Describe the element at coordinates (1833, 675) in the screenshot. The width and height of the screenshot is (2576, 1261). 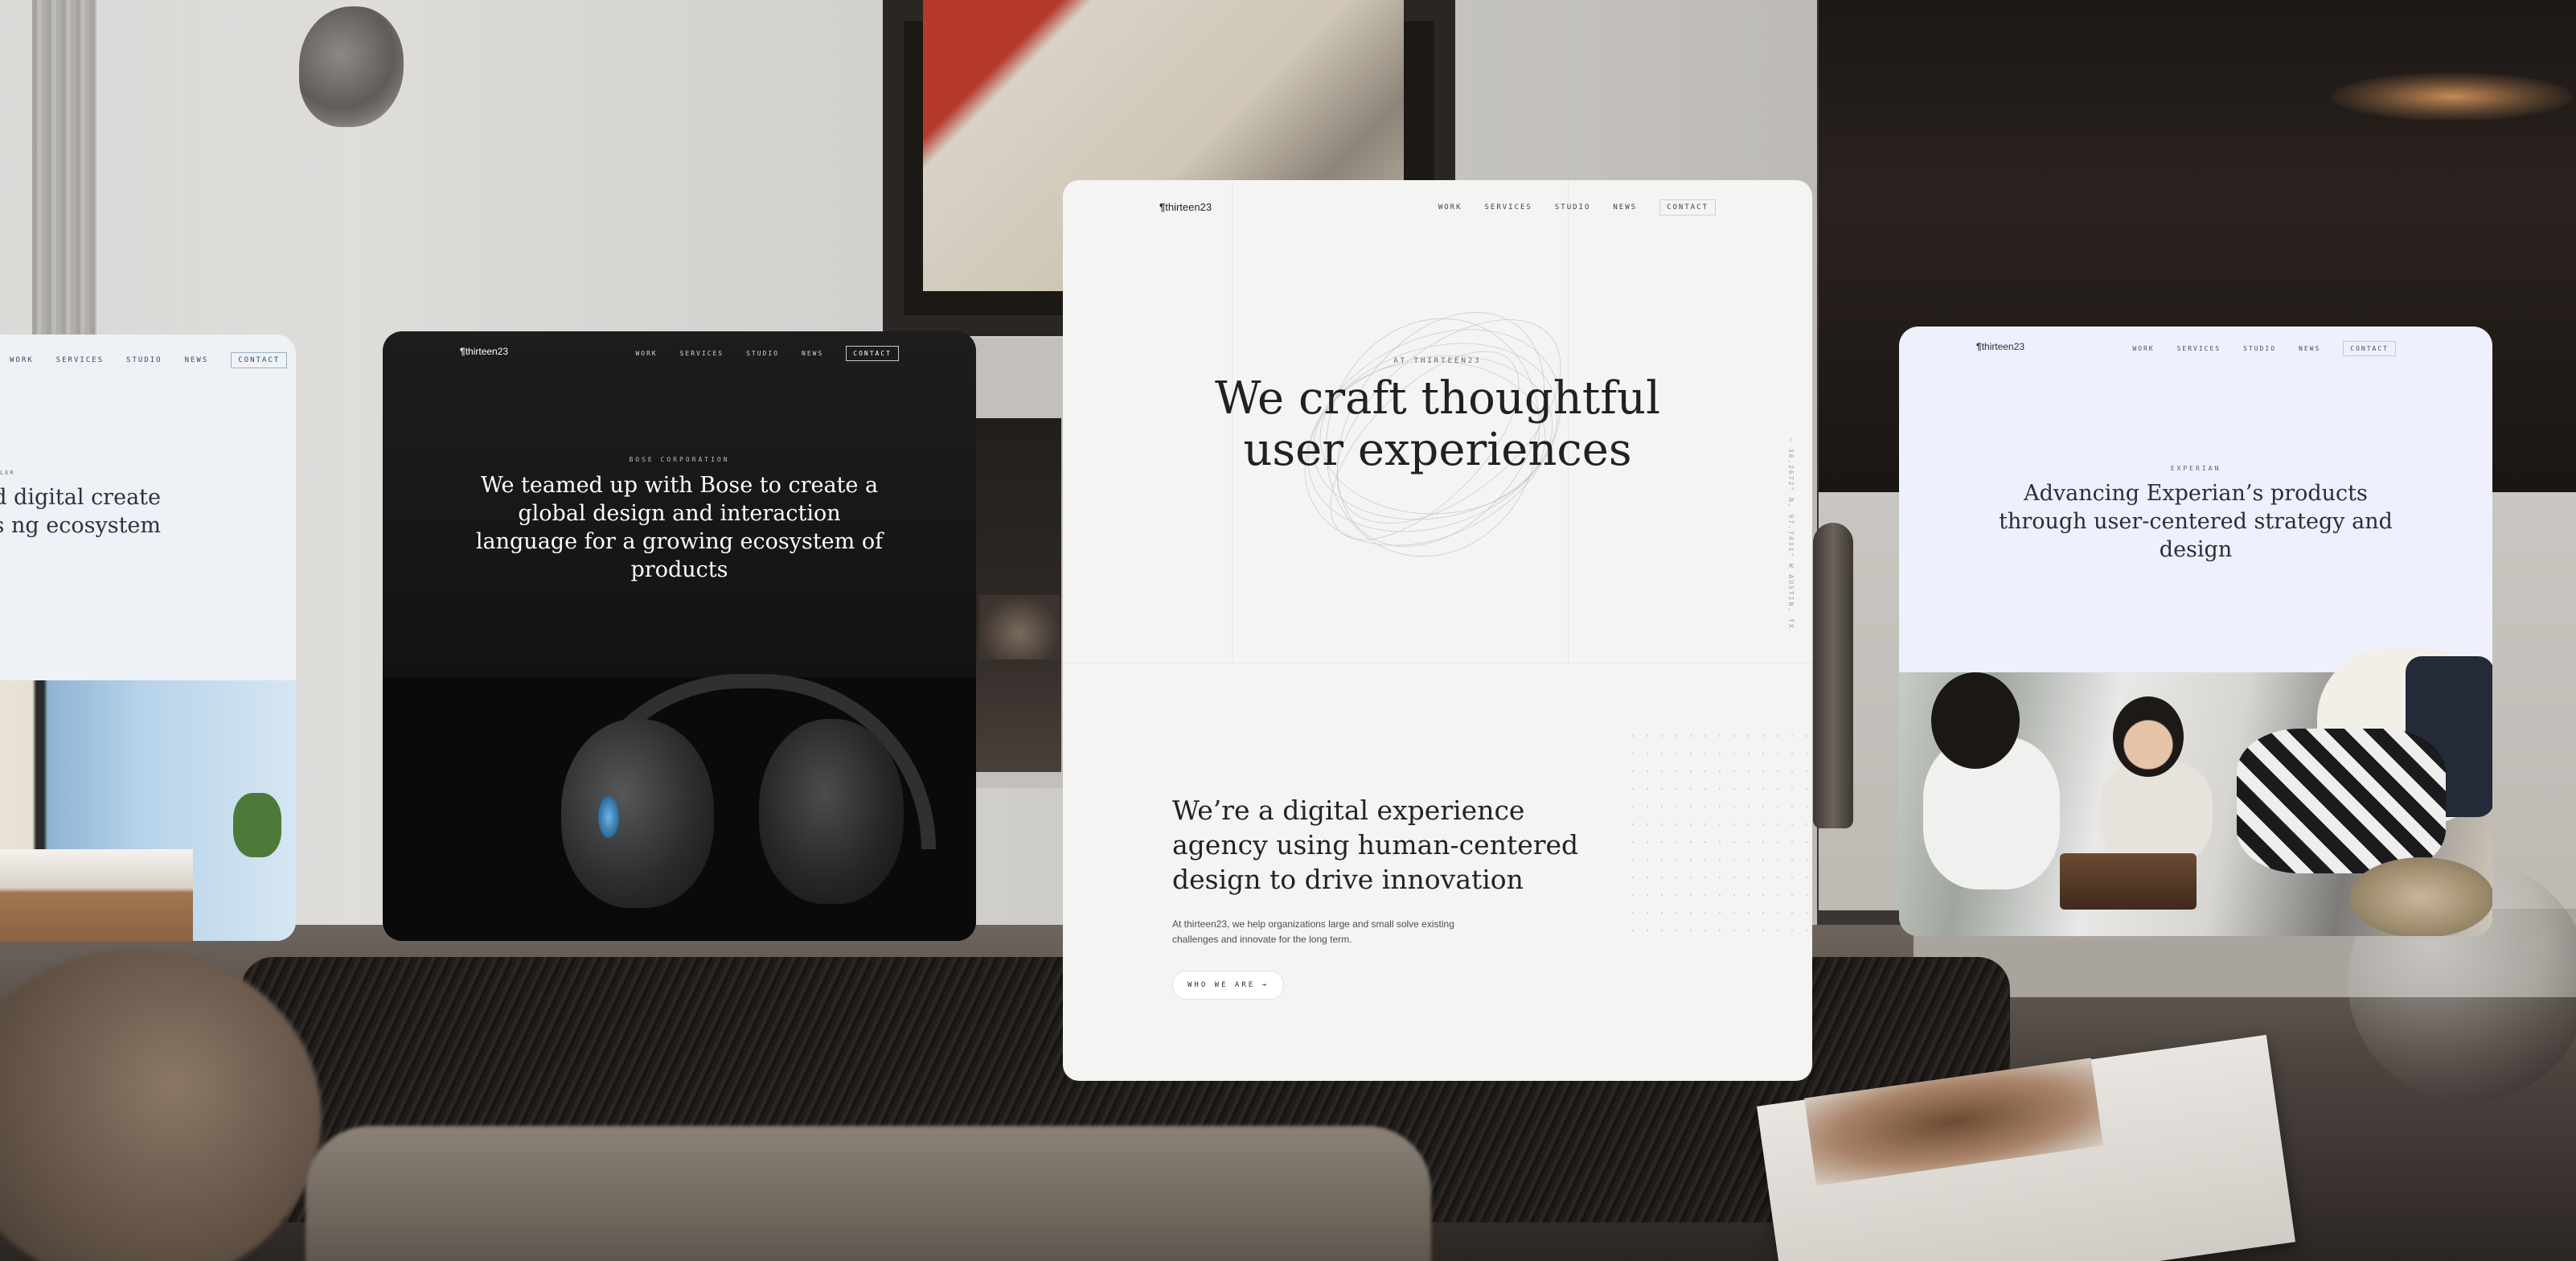
I see `statue` at that location.